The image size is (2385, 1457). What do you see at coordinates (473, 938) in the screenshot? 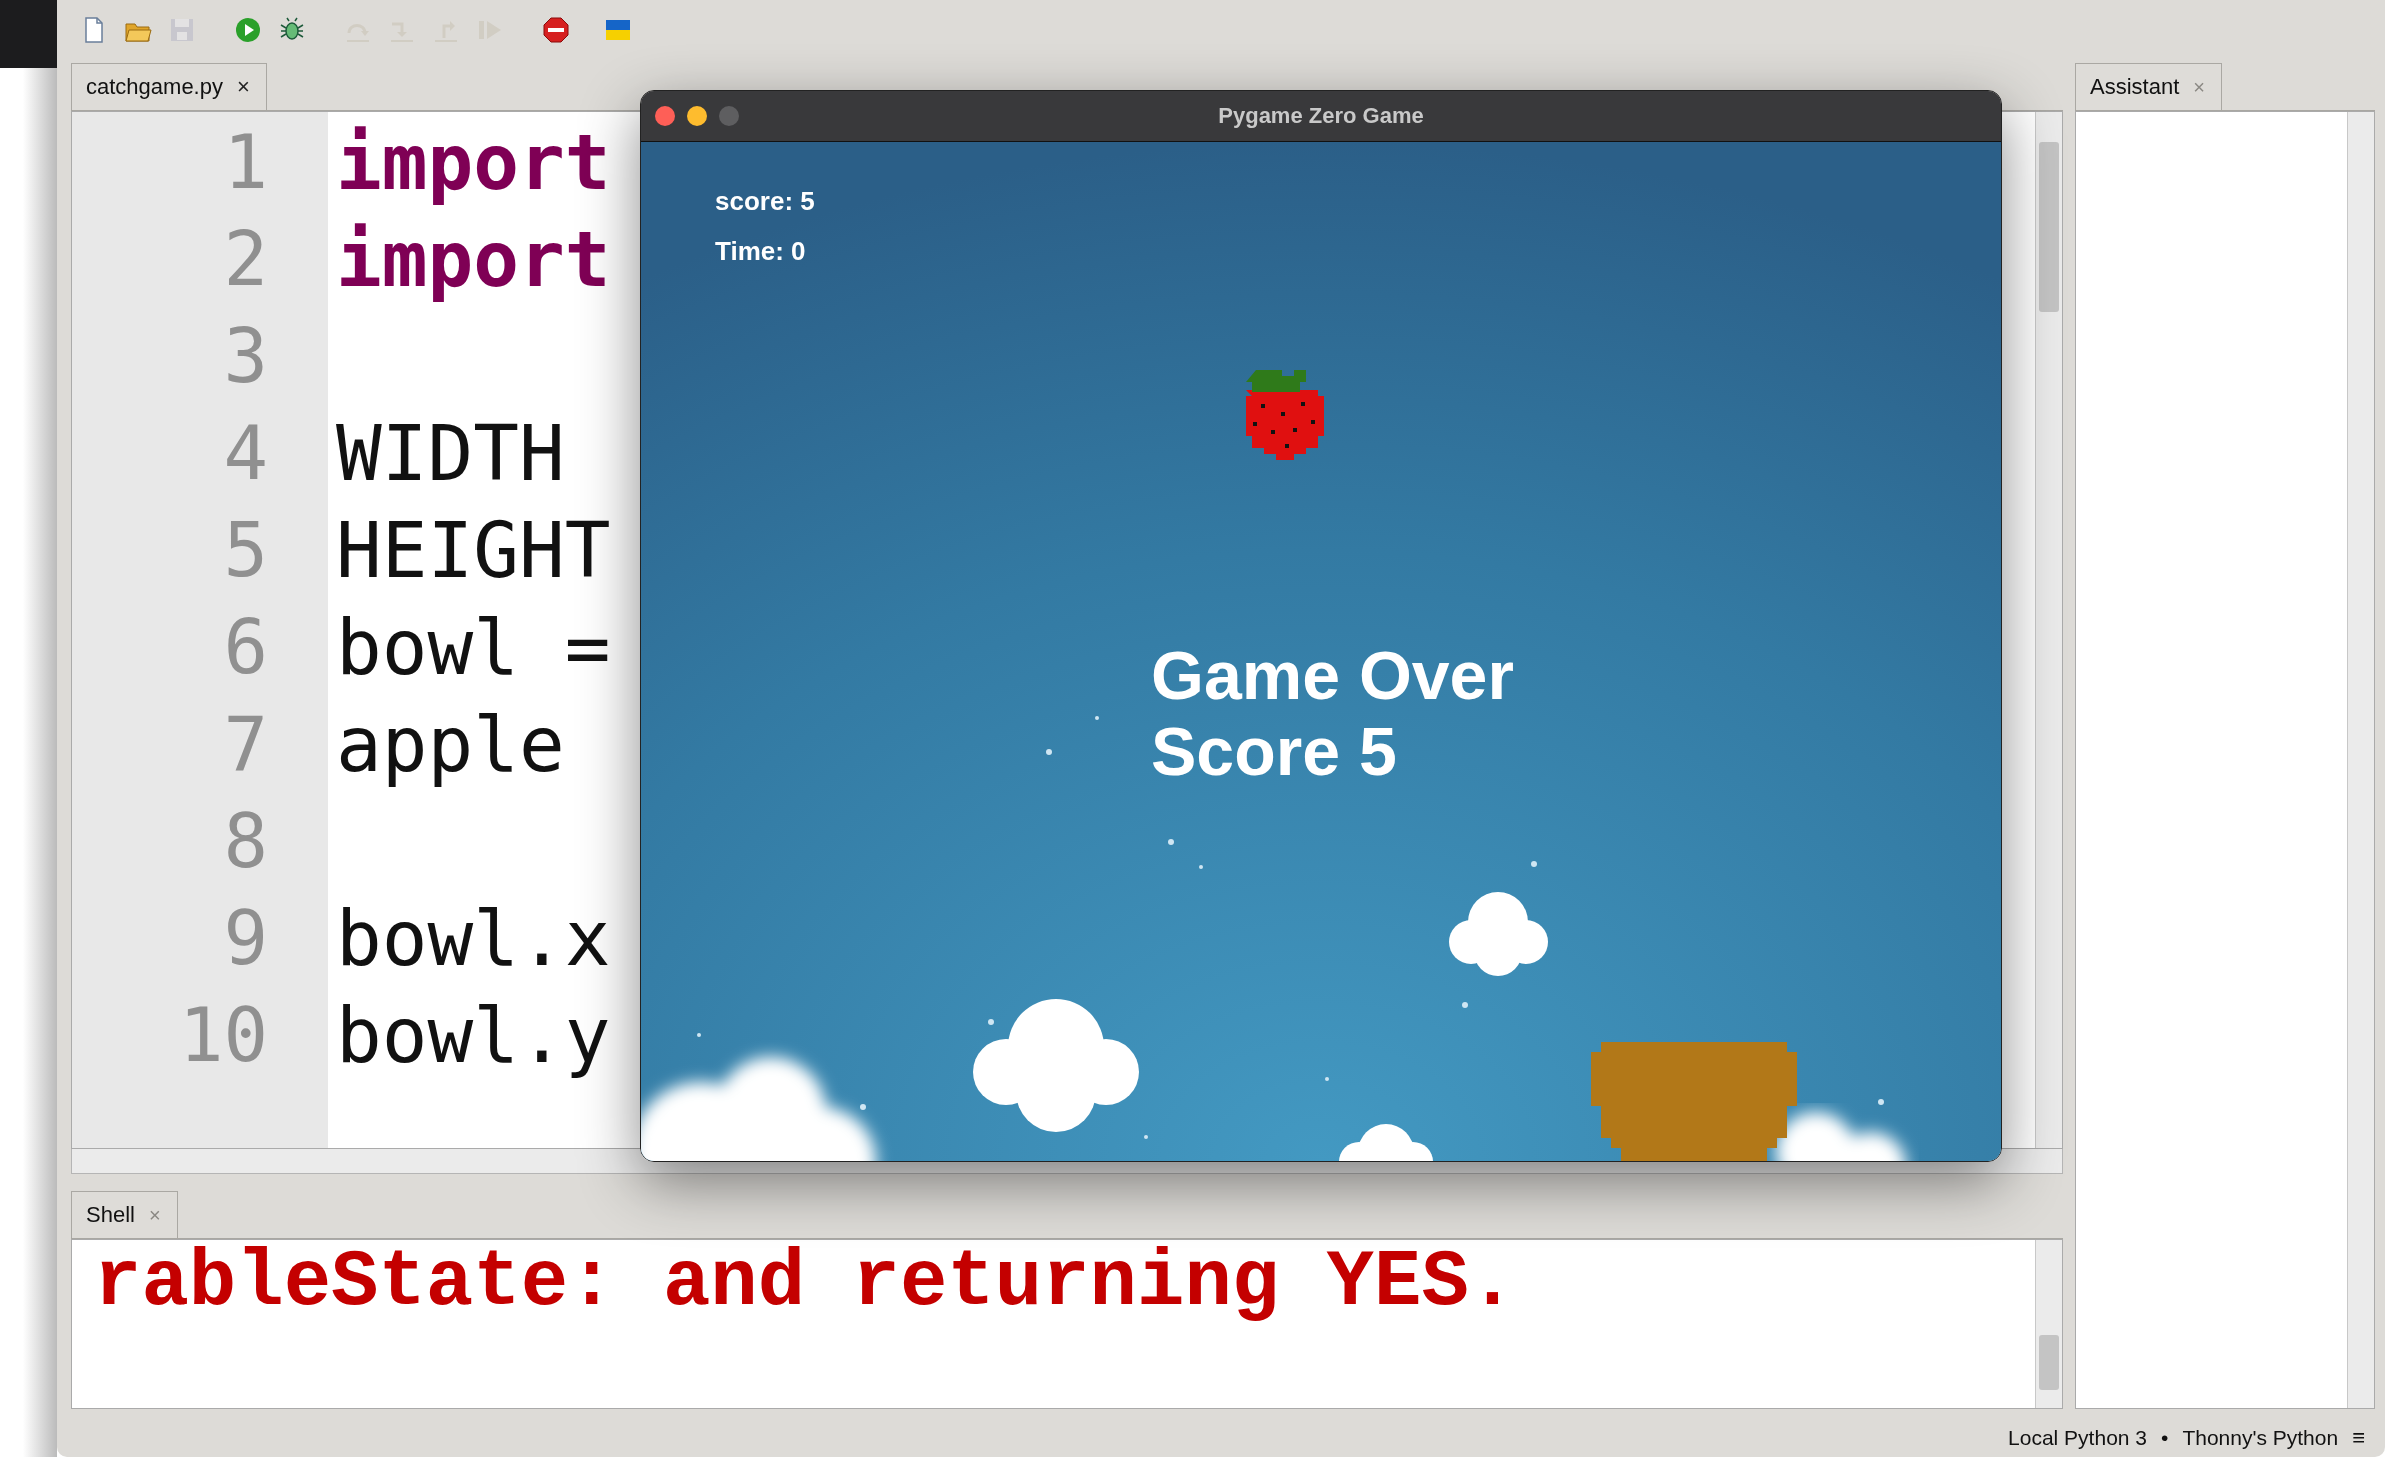
I see `code-line: bowl.x` at bounding box center [473, 938].